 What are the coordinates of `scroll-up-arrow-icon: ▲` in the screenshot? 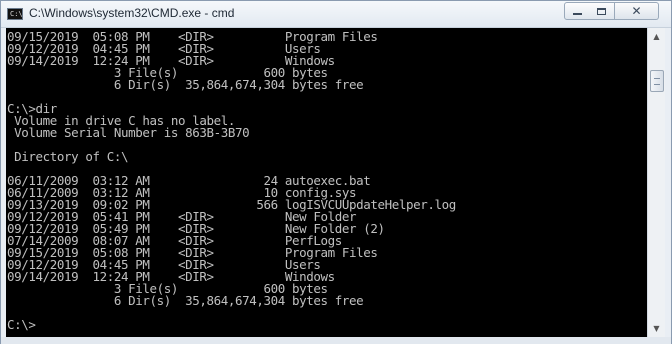 It's located at (656, 36).